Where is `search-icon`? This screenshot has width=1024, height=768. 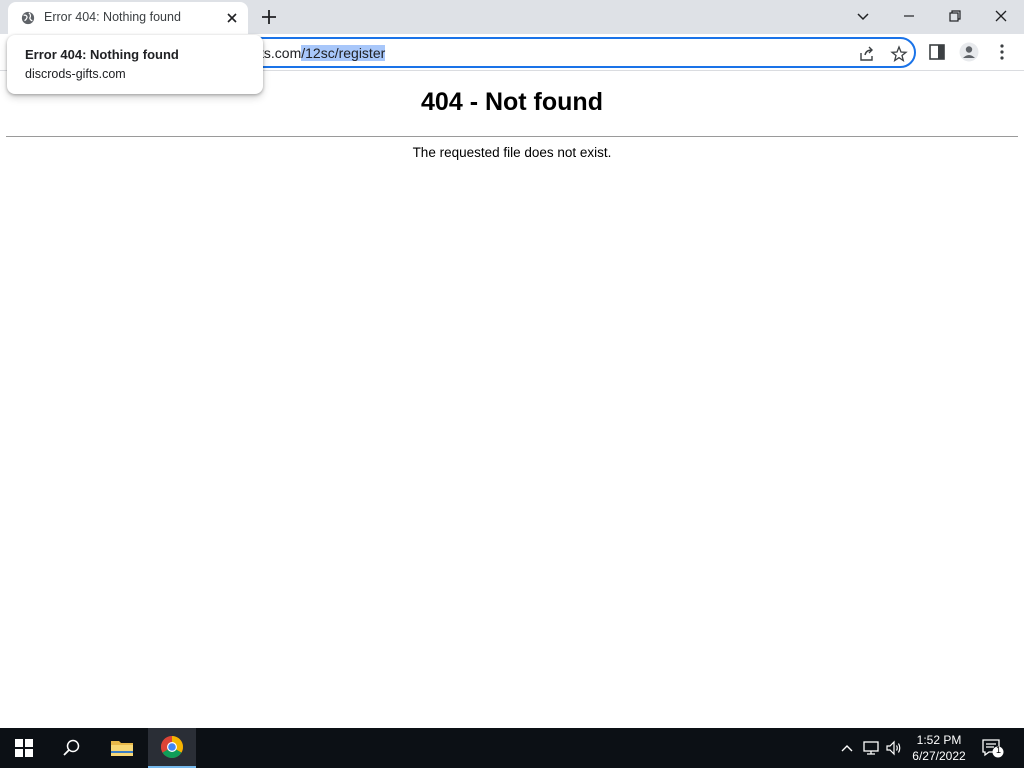
search-icon is located at coordinates (71, 747).